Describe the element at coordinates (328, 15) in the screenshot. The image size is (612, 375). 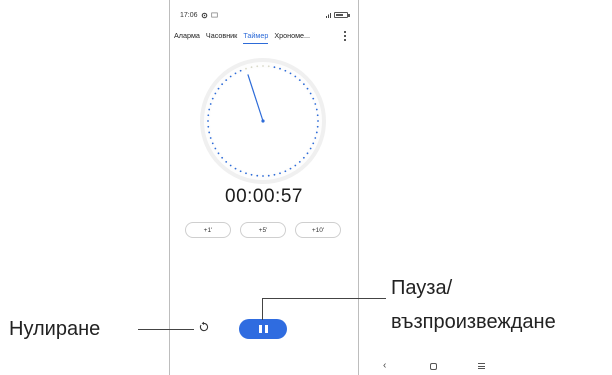
I see `signal-icon` at that location.